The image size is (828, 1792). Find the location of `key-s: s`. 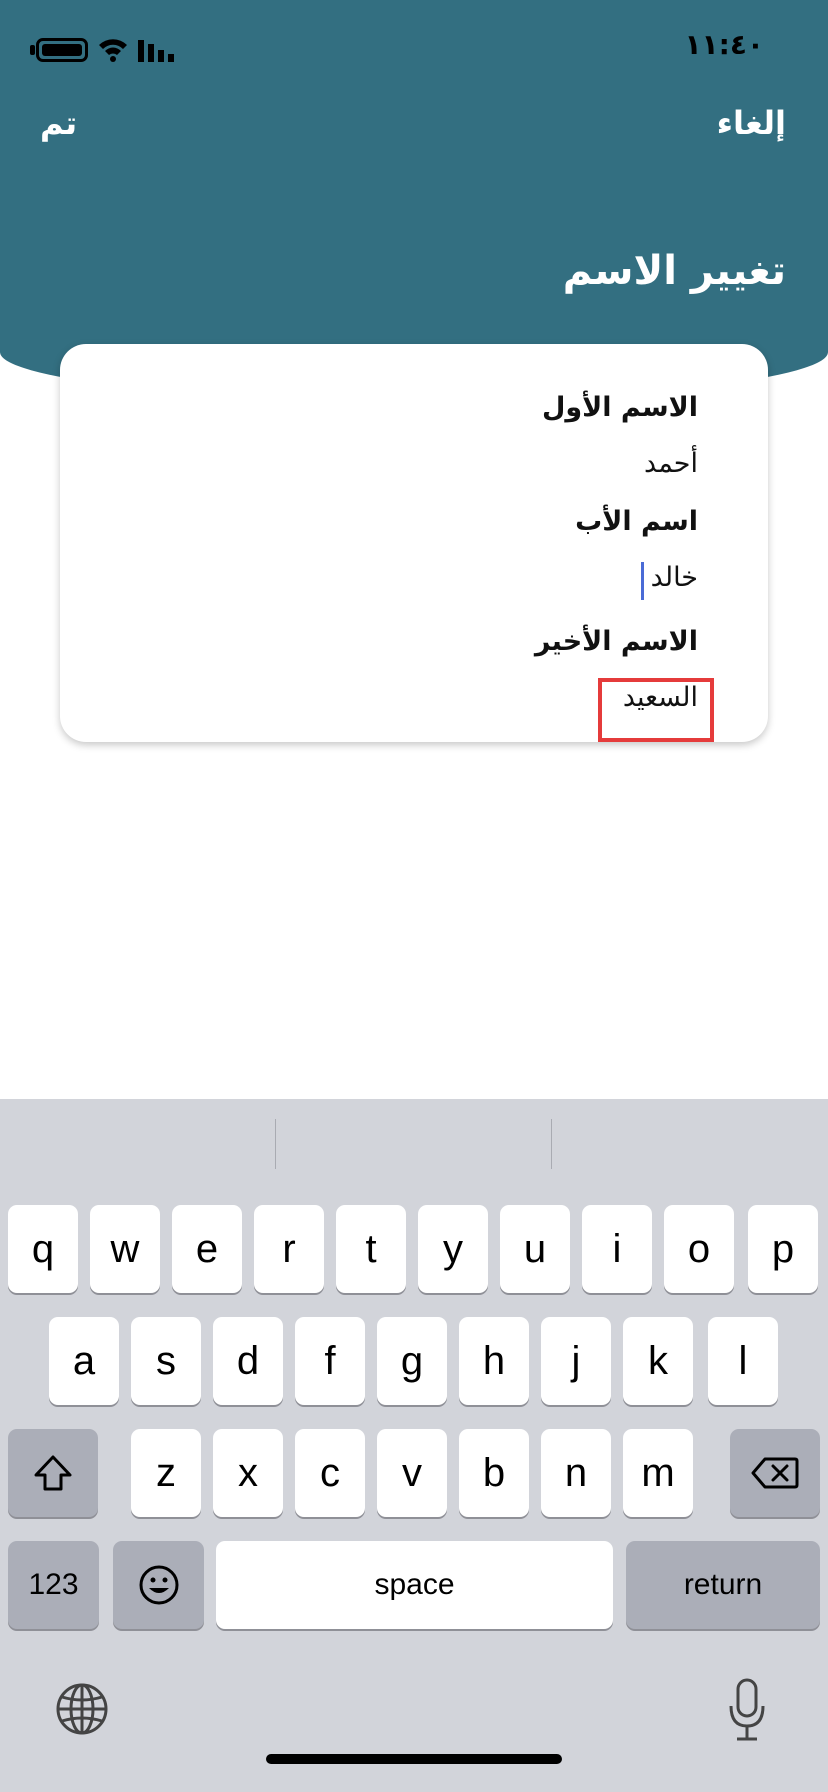

key-s: s is located at coordinates (166, 1361).